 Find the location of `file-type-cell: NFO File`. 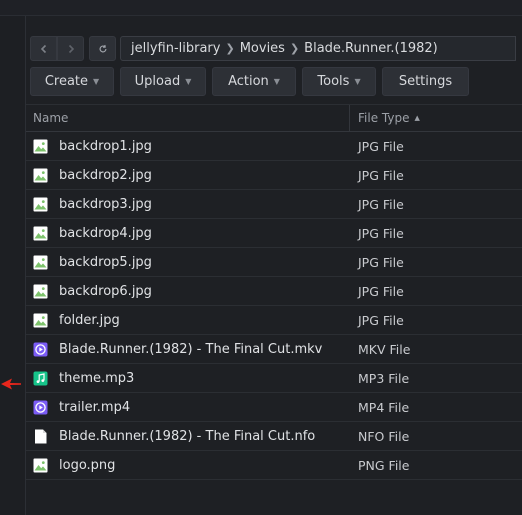

file-type-cell: NFO File is located at coordinates (384, 436).